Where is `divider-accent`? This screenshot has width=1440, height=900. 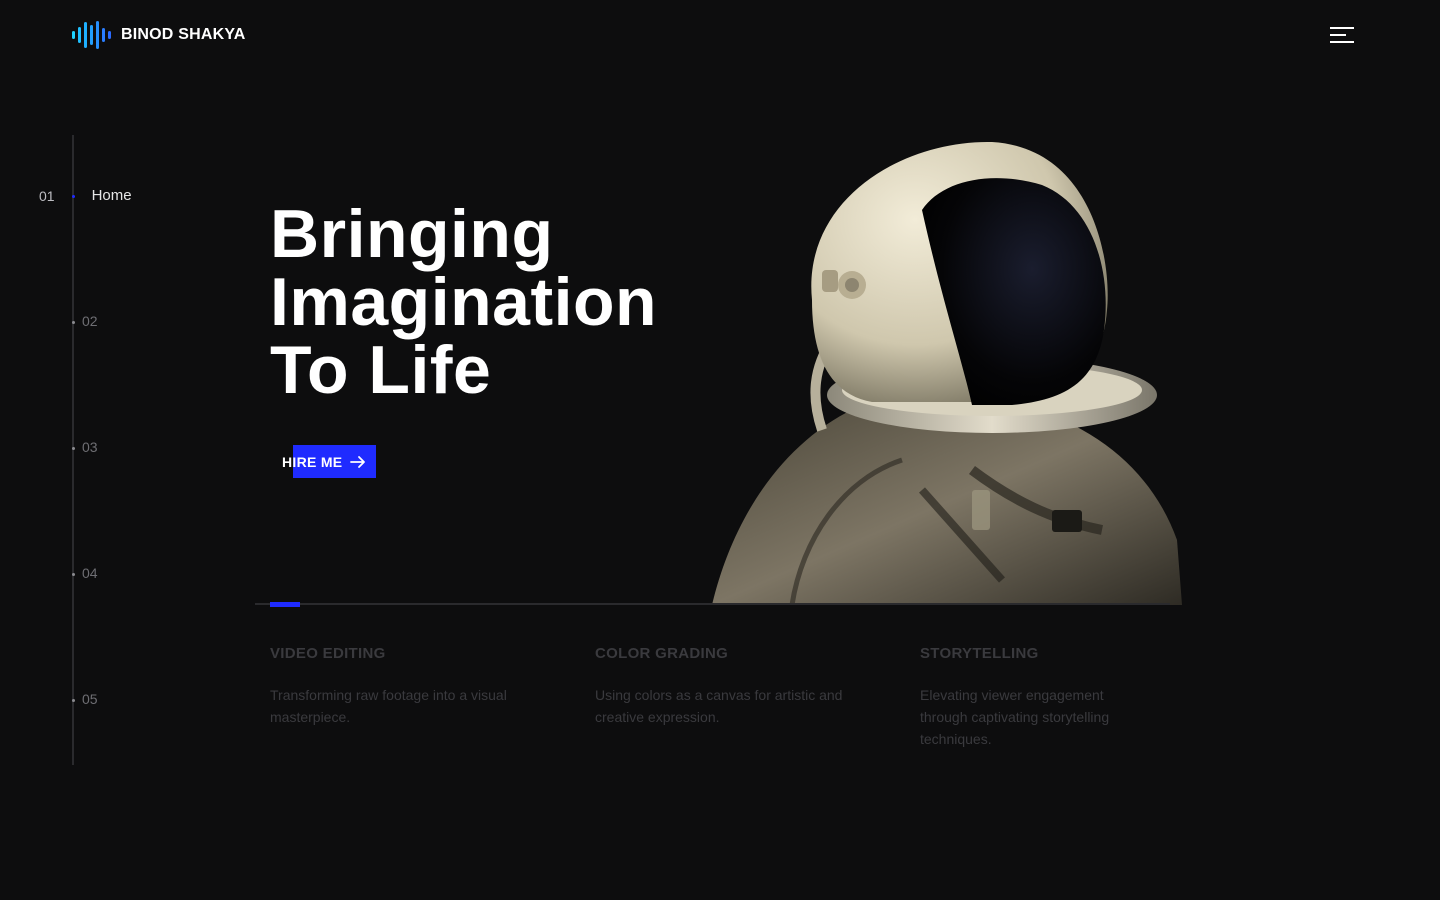 divider-accent is located at coordinates (285, 604).